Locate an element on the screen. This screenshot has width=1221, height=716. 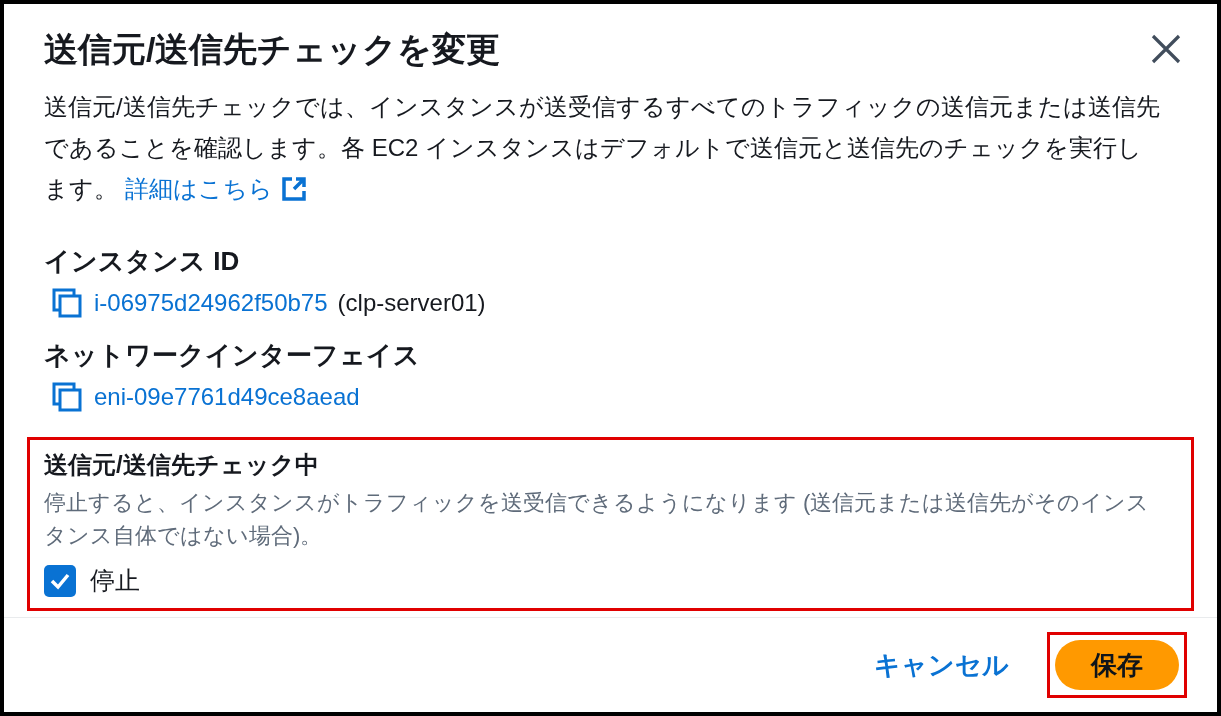
external-link-icon is located at coordinates (293, 188).